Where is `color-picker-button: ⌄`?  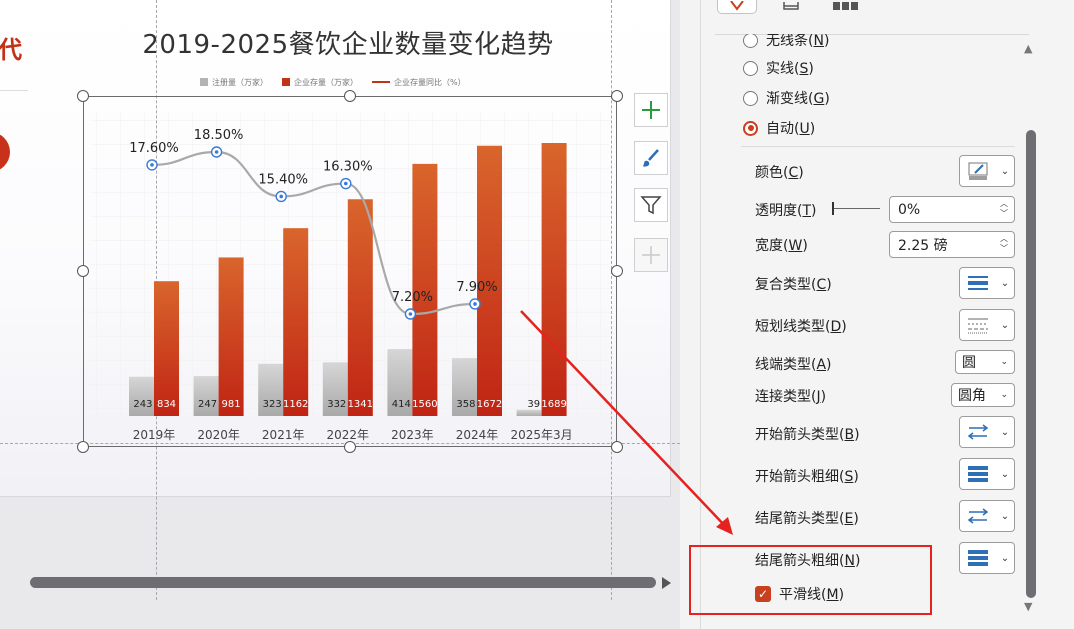
color-picker-button: ⌄ is located at coordinates (987, 171).